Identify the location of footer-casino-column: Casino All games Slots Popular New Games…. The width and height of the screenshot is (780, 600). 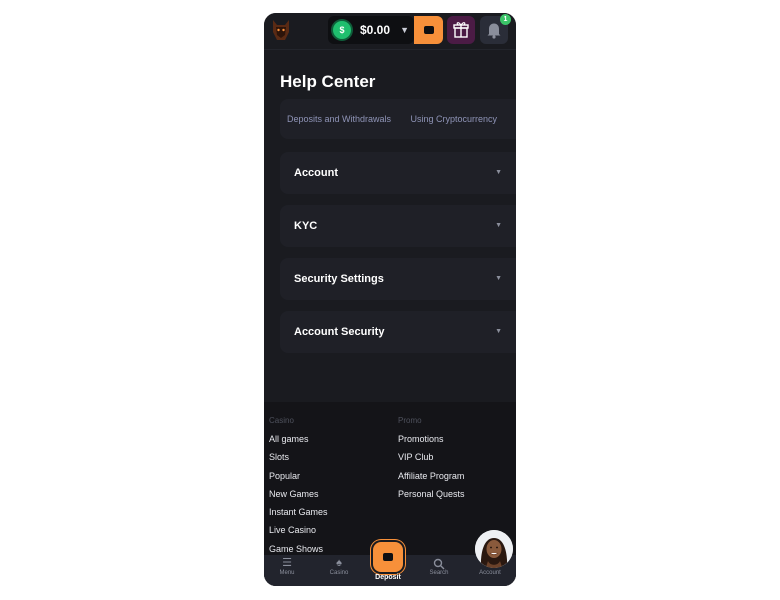
(298, 489).